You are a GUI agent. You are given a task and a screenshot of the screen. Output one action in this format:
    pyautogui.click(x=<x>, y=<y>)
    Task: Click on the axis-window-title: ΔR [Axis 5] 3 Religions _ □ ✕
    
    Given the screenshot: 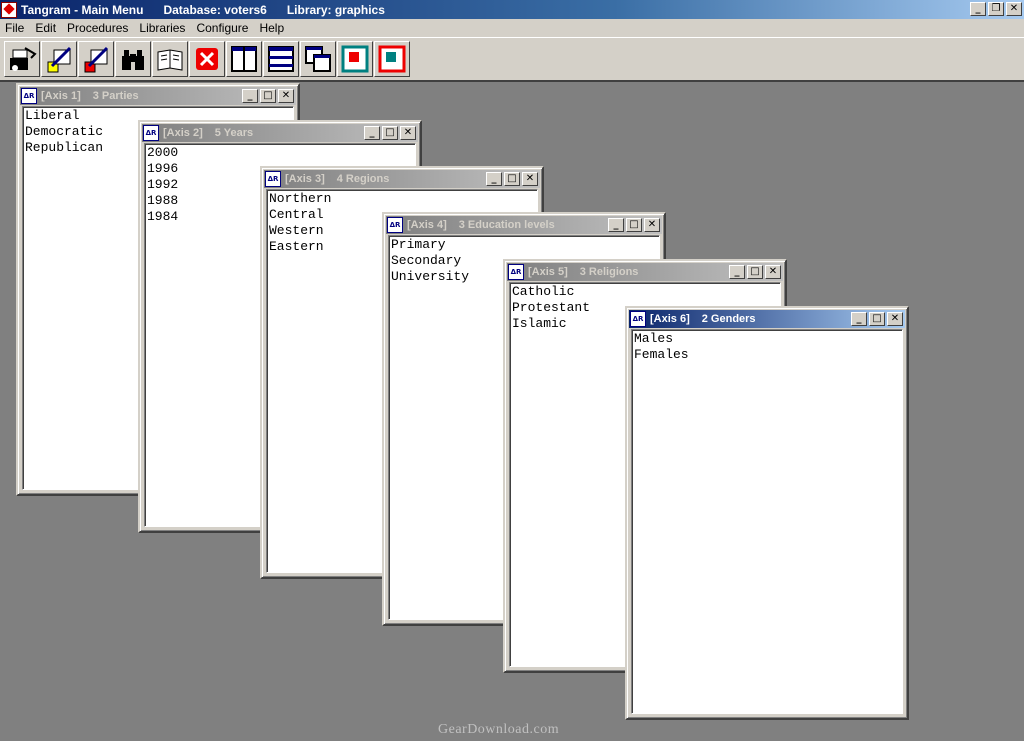 What is the action you would take?
    pyautogui.click(x=645, y=272)
    